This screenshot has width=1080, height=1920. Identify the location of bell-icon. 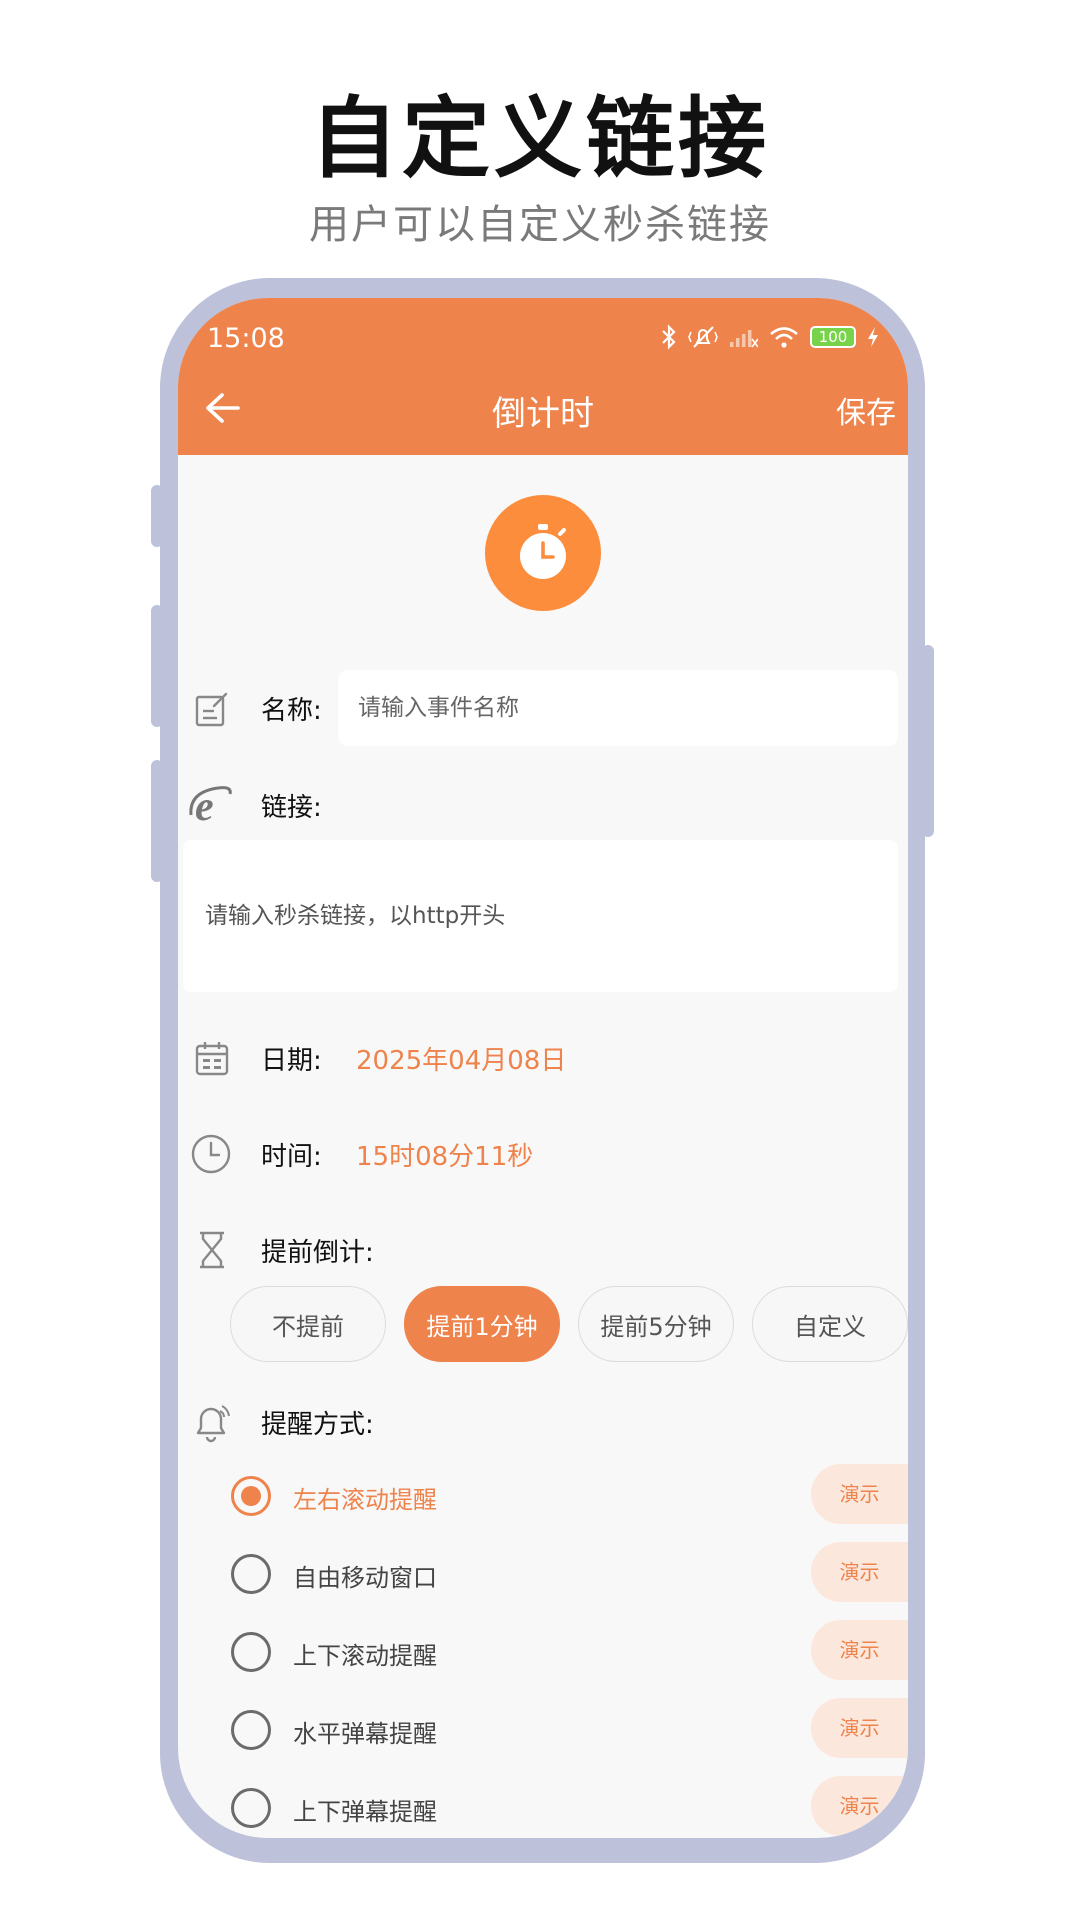
(211, 1423).